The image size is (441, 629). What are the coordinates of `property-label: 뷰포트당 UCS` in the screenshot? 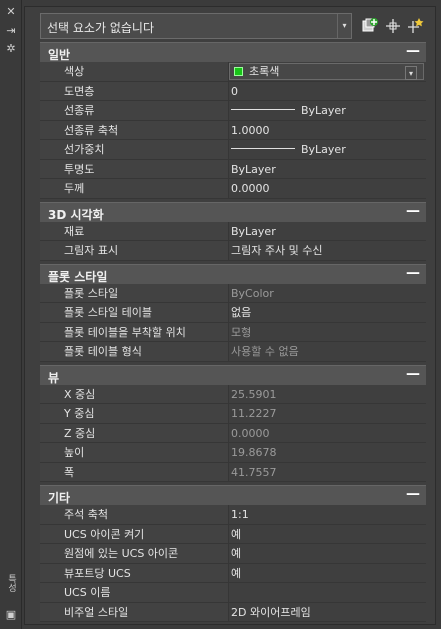 It's located at (134, 572).